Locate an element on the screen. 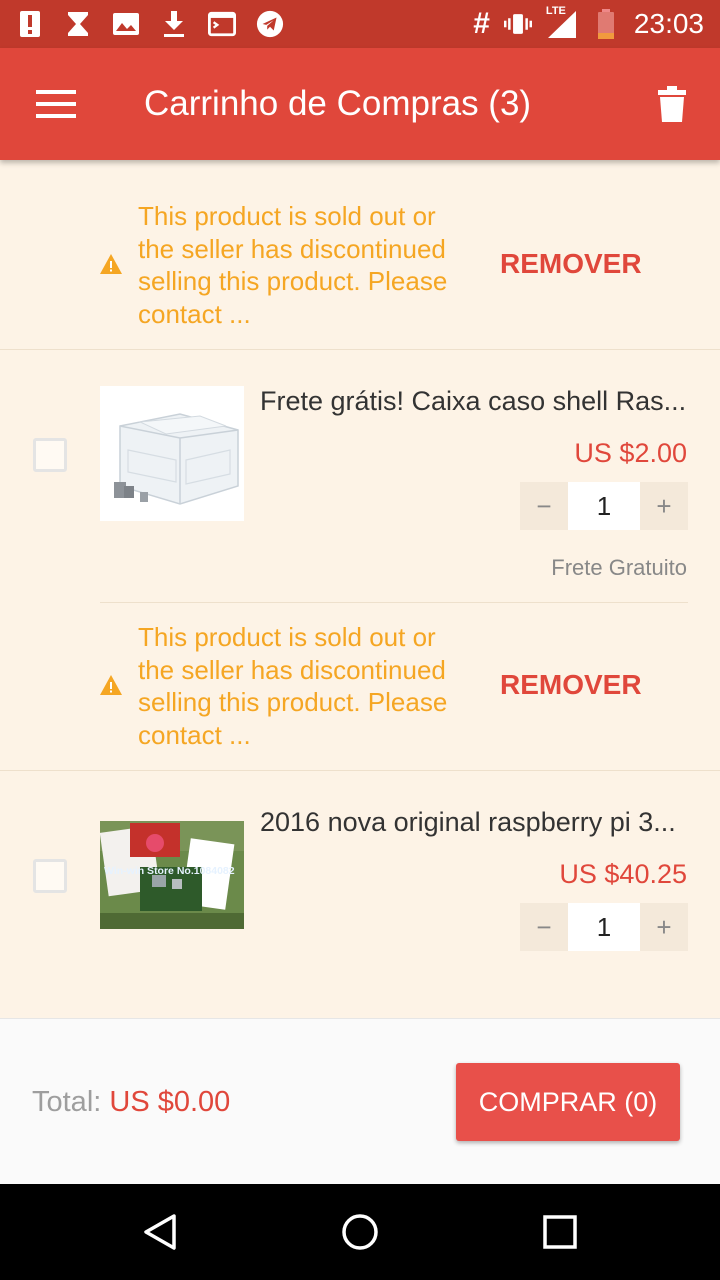 This screenshot has height=1280, width=720. delete-button is located at coordinates (672, 104).